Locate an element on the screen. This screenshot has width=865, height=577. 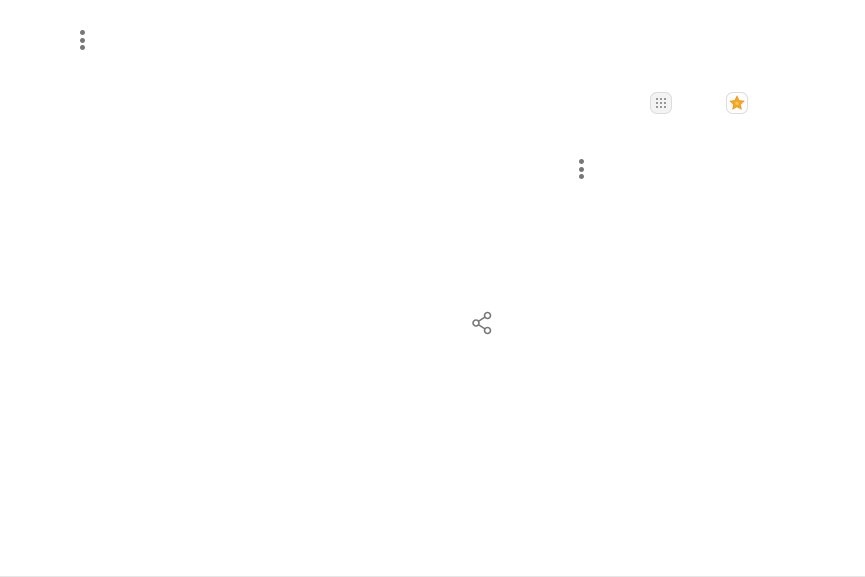
star-icon is located at coordinates (737, 103).